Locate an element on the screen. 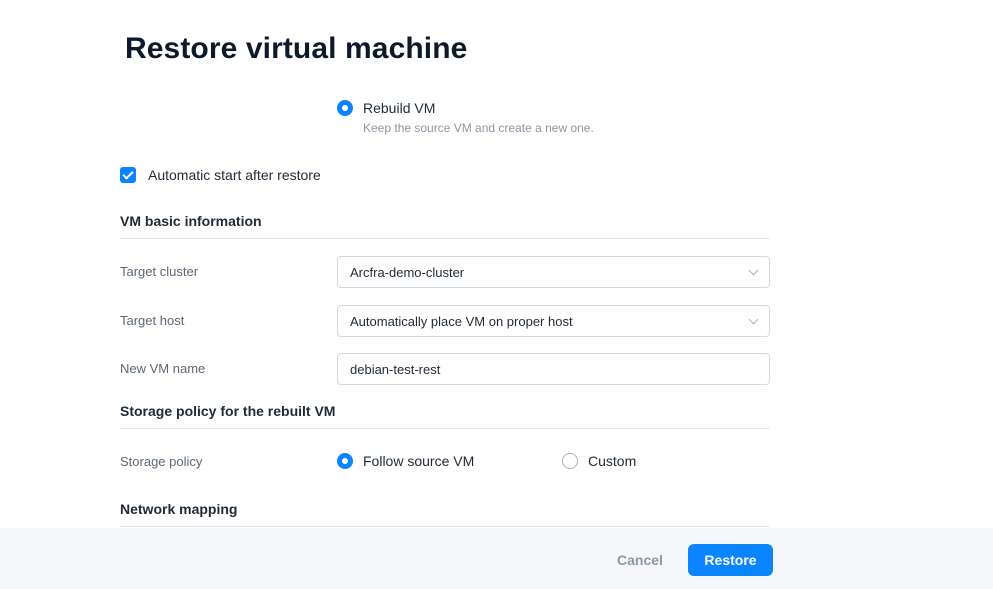 The width and height of the screenshot is (993, 589). target-host-value: Automatically place VM on proper host is located at coordinates (461, 321).